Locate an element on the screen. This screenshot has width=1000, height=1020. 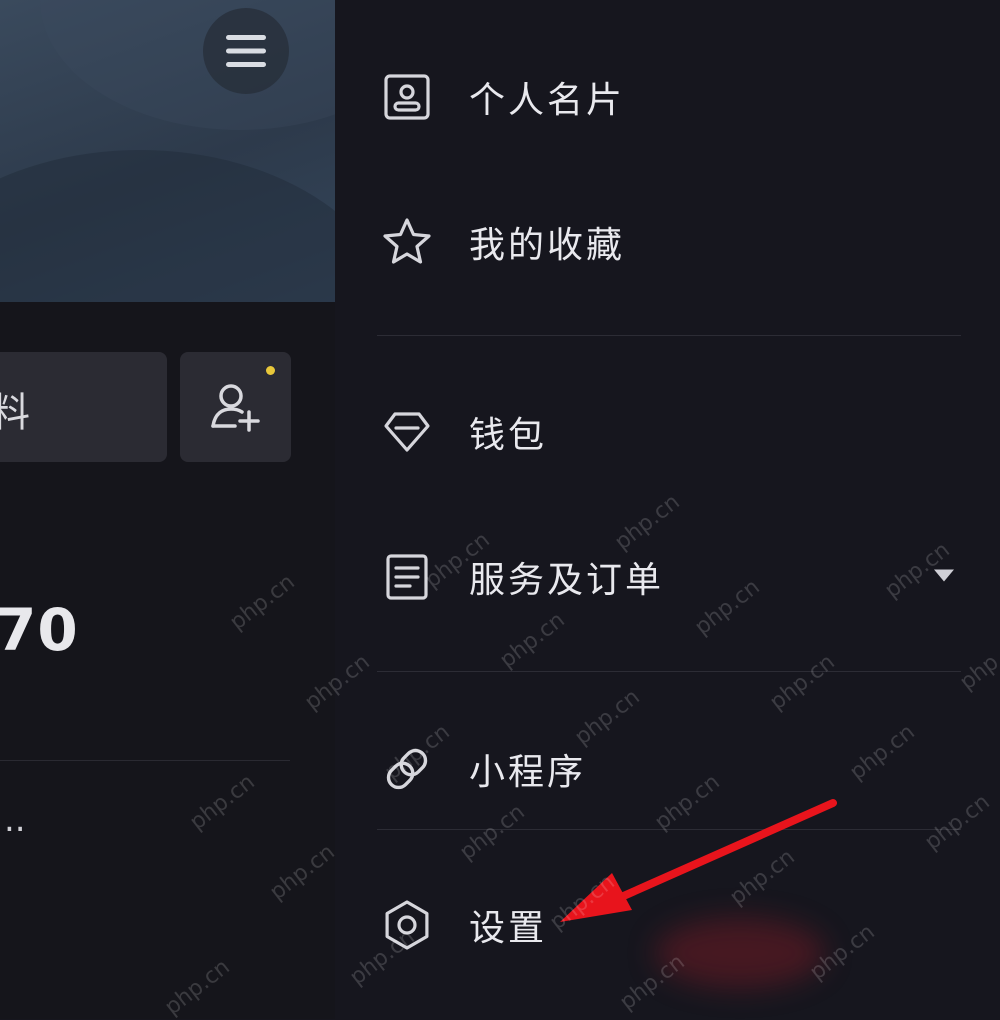
edit-profile-label: 料 is located at coordinates (15, 413).